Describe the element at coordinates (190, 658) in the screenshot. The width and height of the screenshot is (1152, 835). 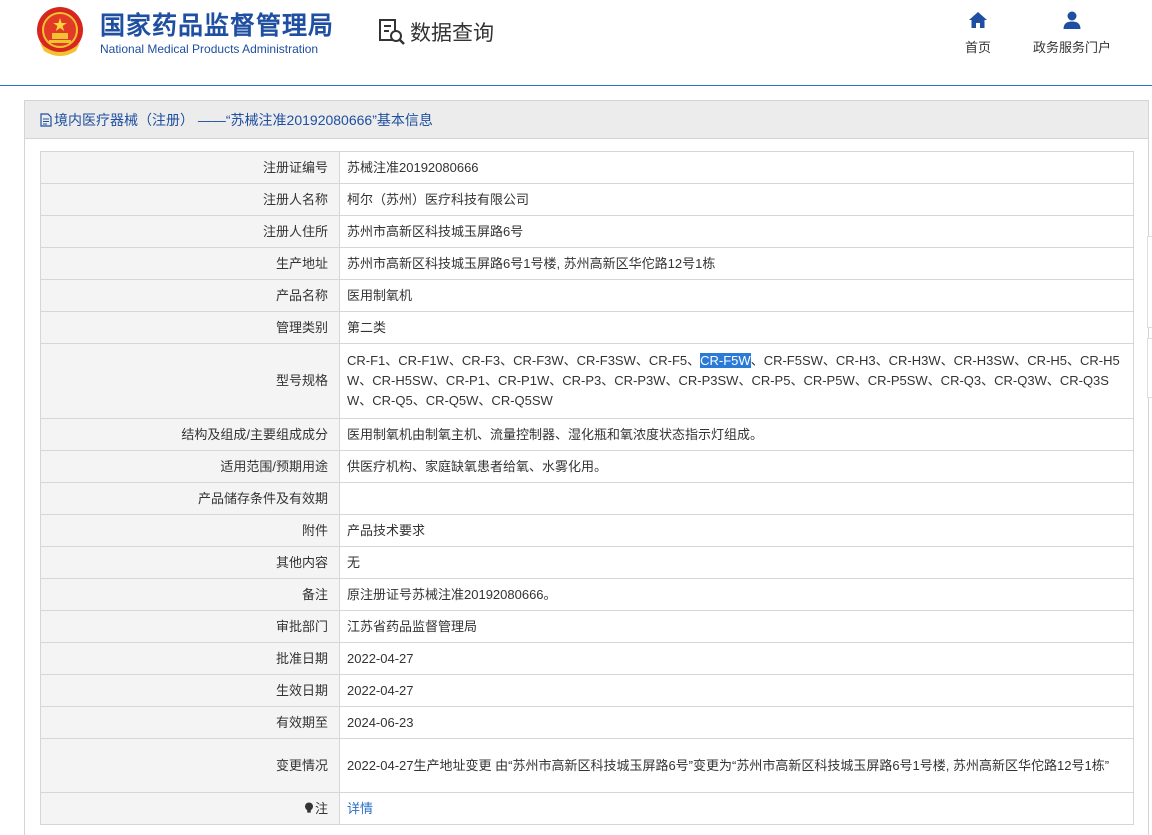
I see `field-label: 批准日期` at that location.